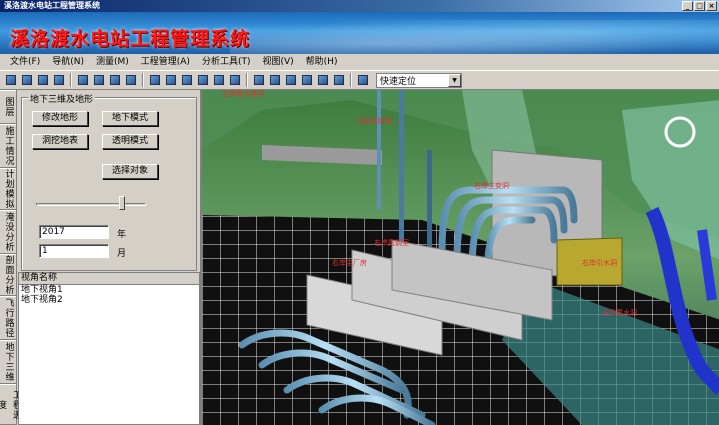  I want to click on fly-icon, so click(155, 80).